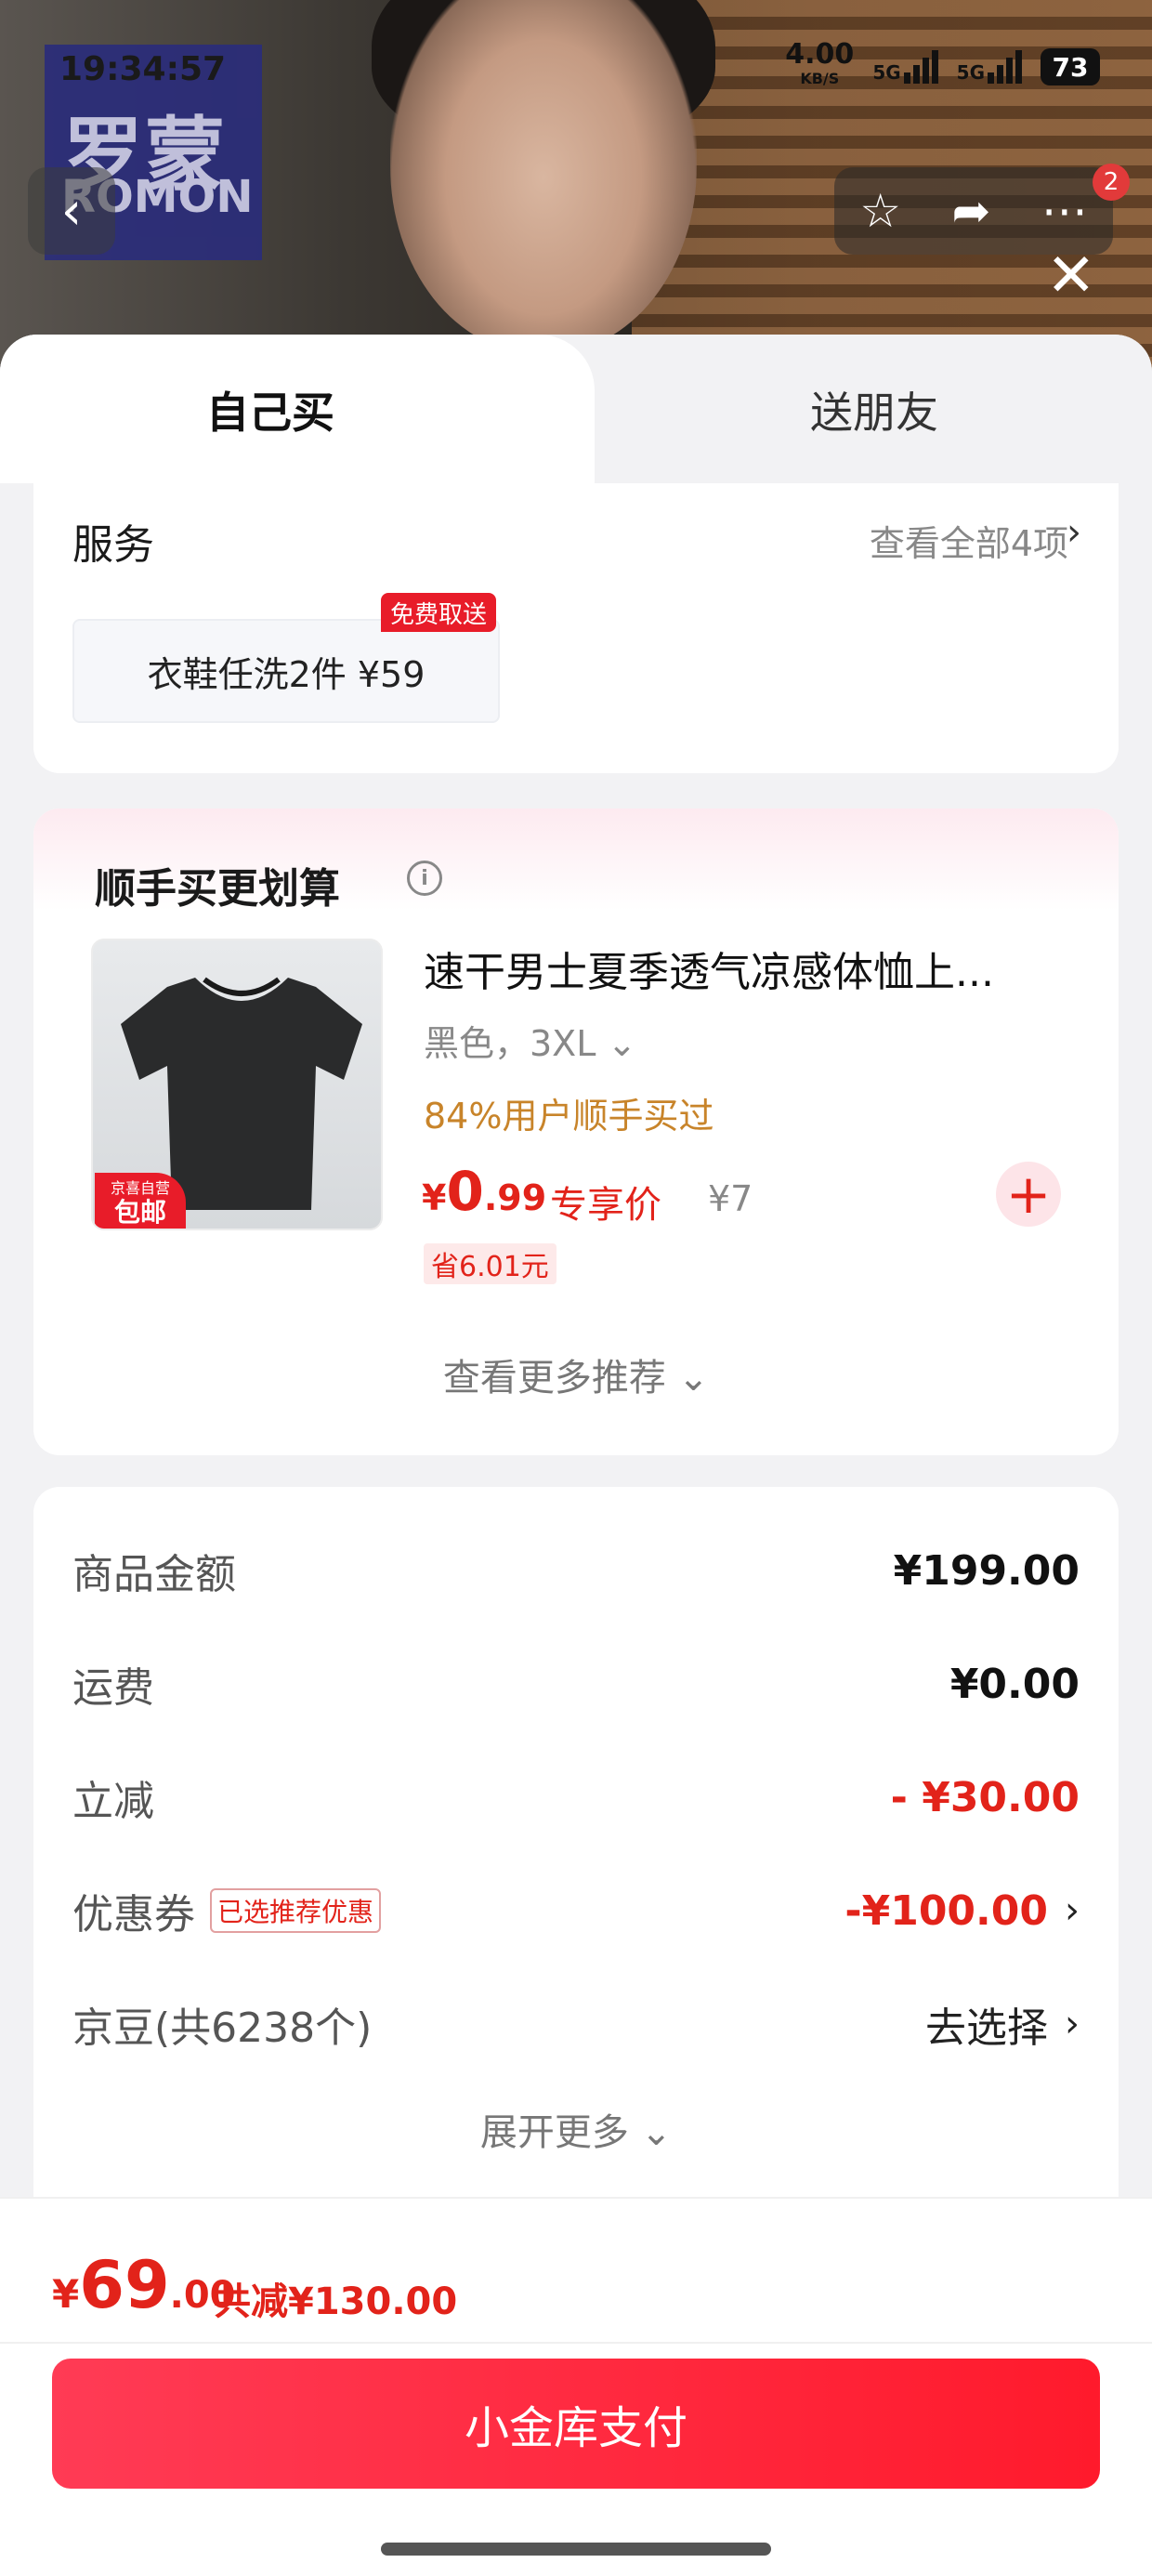  Describe the element at coordinates (543, 176) in the screenshot. I see `model-face` at that location.